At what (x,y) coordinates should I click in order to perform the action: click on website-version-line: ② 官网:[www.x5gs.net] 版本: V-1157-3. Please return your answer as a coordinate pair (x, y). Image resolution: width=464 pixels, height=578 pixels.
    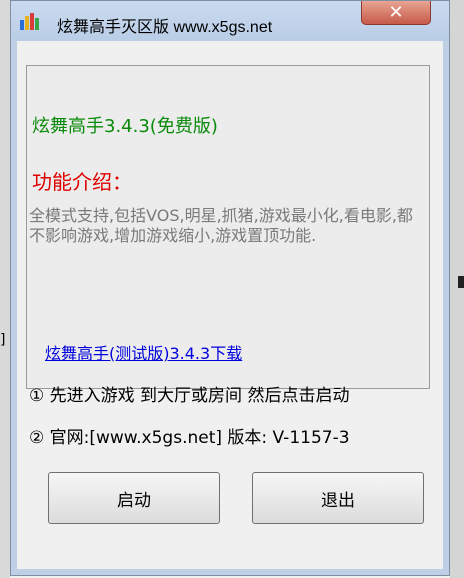
    Looking at the image, I should click on (189, 438).